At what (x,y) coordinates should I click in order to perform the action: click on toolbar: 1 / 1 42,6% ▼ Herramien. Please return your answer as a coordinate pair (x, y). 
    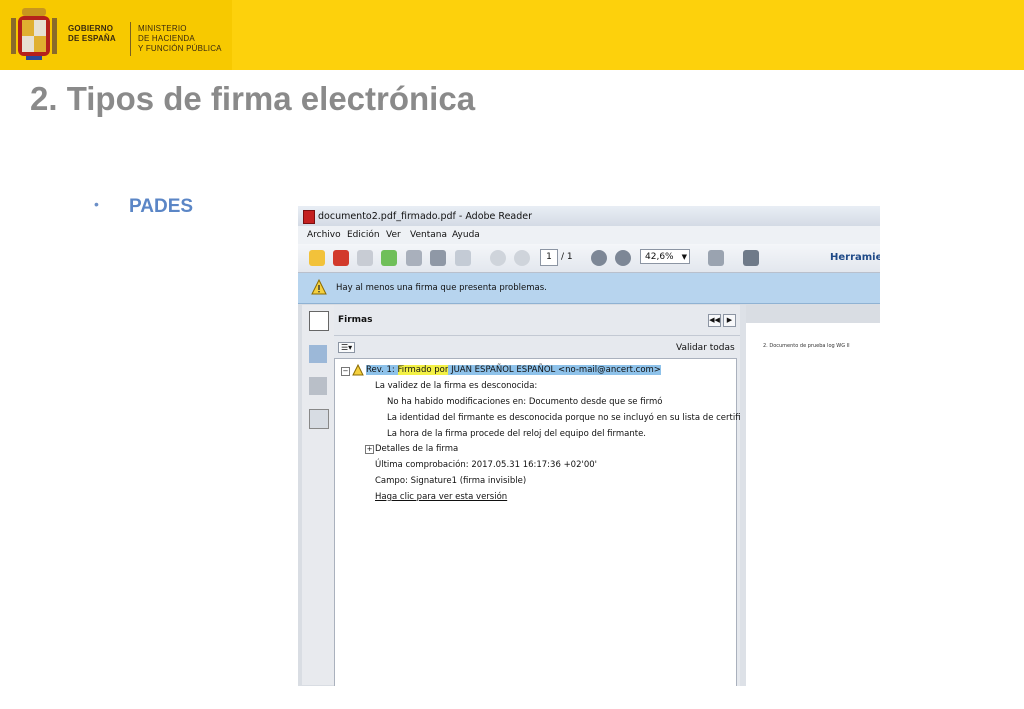
    Looking at the image, I should click on (589, 258).